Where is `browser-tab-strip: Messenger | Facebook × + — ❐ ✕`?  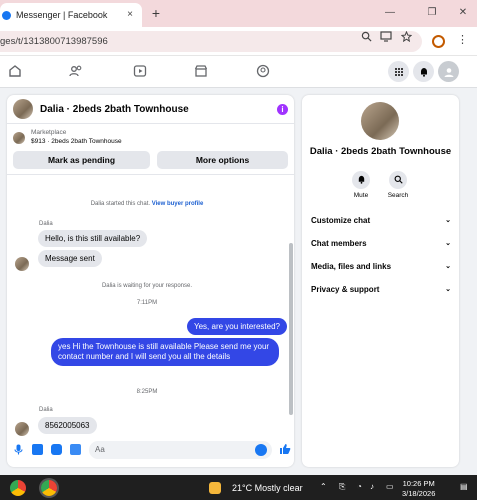
browser-tab-strip: Messenger | Facebook × + — ❐ ✕ is located at coordinates (238, 13).